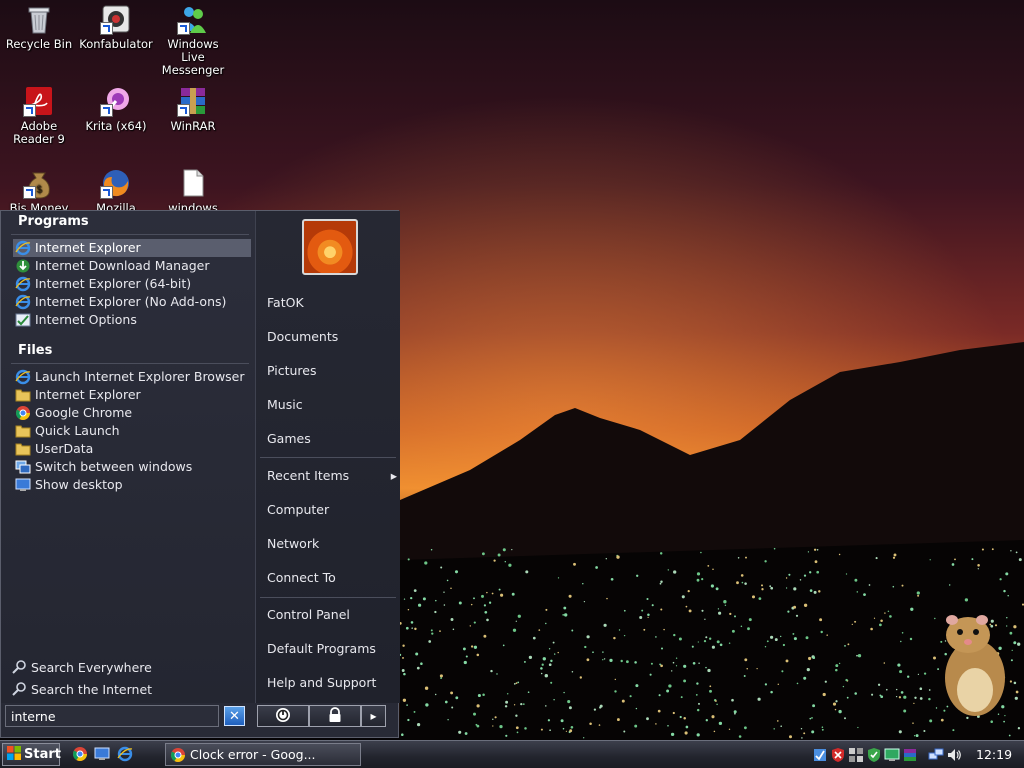 Image resolution: width=1024 pixels, height=768 pixels. I want to click on link-network: Network, so click(331, 544).